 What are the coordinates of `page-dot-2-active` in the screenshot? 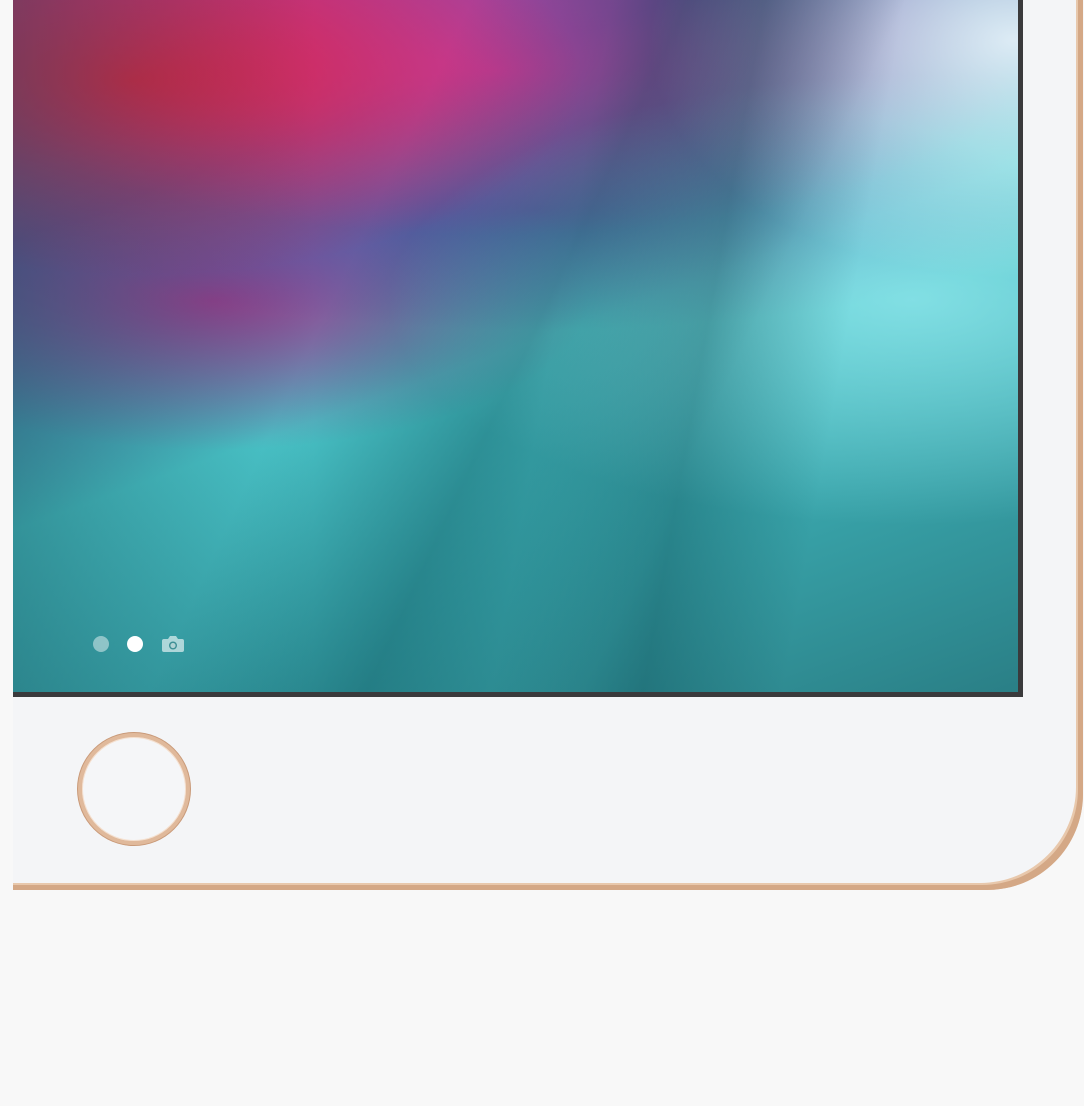 It's located at (135, 644).